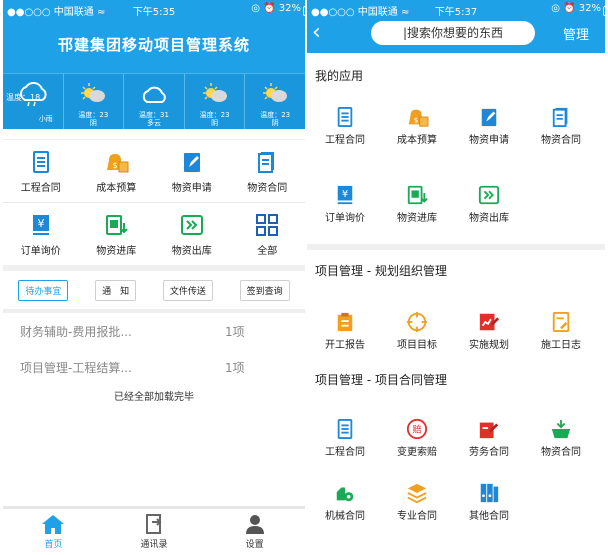 The image size is (608, 555). I want to click on weather-day: 温度：31 多云, so click(154, 101).